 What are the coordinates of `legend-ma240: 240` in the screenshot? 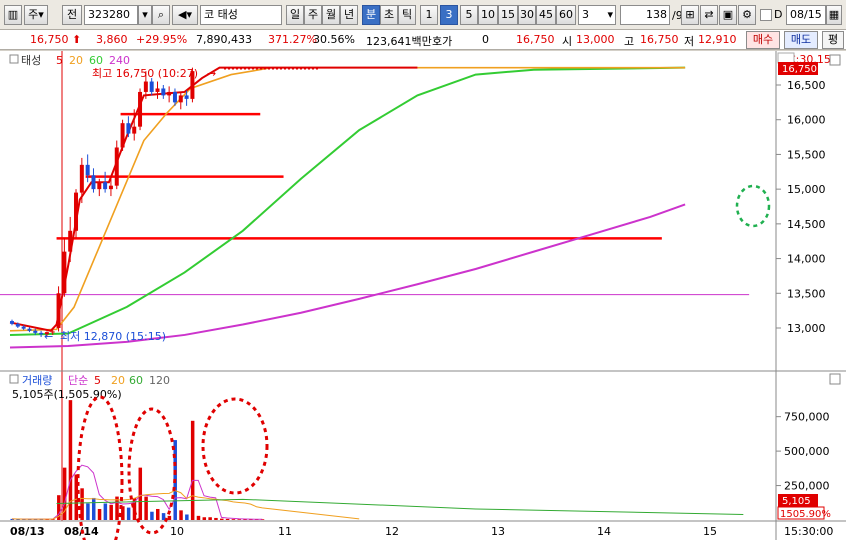 It's located at (119, 60).